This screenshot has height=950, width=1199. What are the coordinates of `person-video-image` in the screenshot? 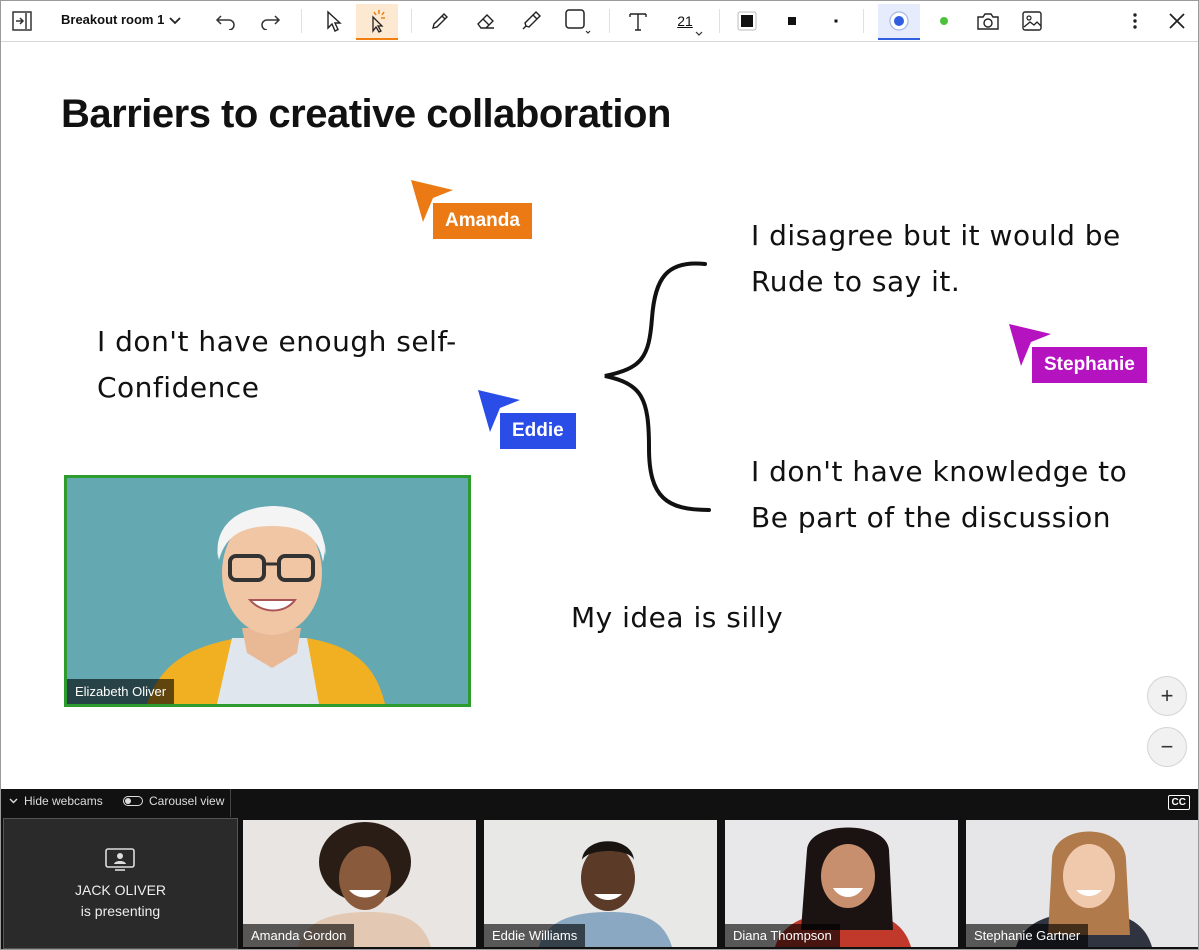 It's located at (267, 591).